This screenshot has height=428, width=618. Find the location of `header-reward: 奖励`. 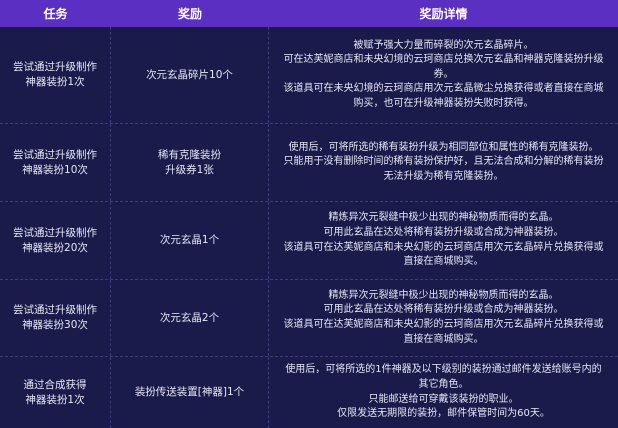

header-reward: 奖励 is located at coordinates (189, 14).